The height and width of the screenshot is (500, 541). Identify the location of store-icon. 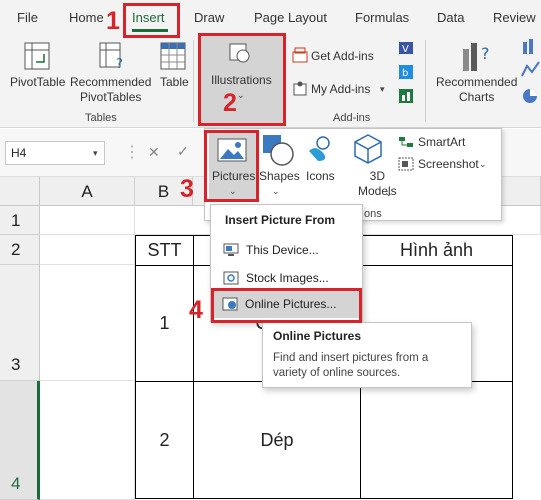
(300, 55).